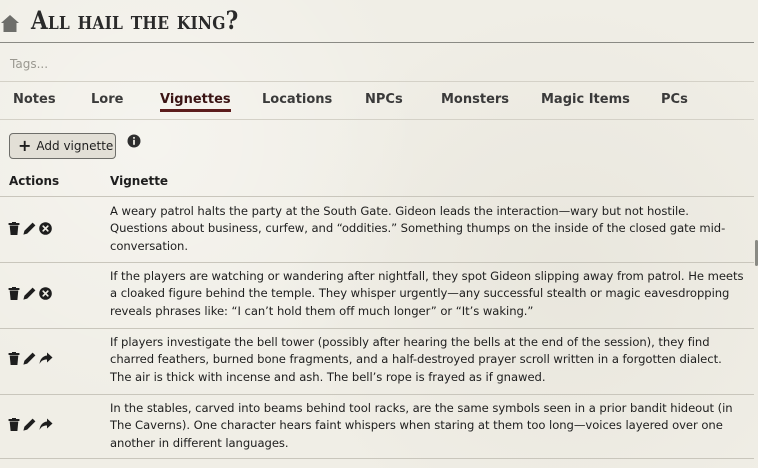  I want to click on tab-npcs: NPCs, so click(384, 99).